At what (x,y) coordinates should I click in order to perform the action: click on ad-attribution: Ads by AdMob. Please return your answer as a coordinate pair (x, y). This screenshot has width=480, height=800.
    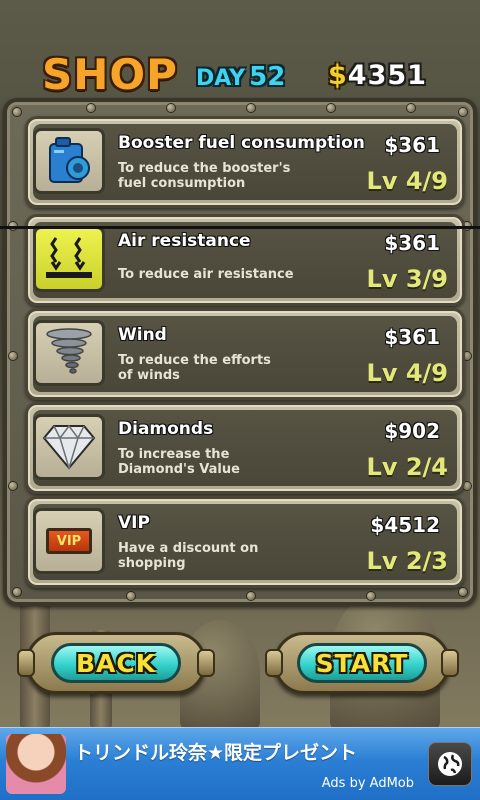
    Looking at the image, I should click on (367, 783).